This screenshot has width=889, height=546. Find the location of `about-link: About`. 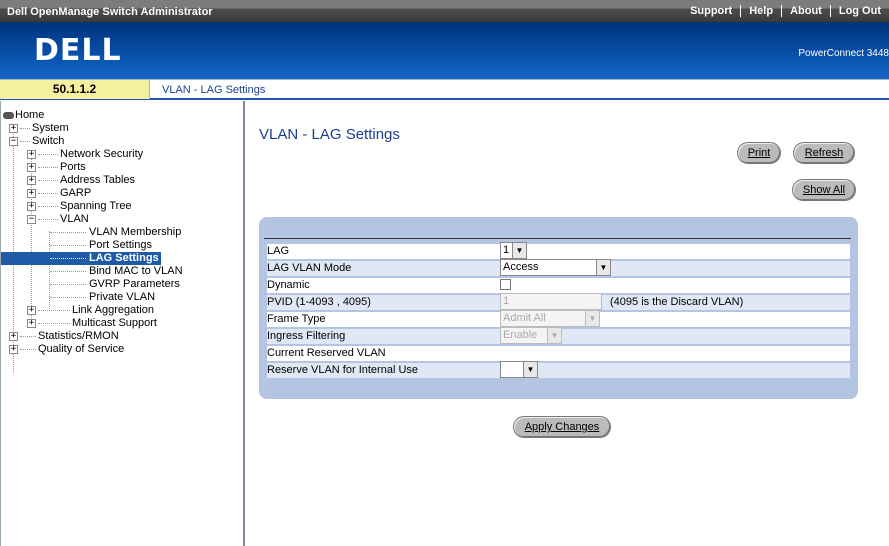

about-link: About is located at coordinates (805, 11).